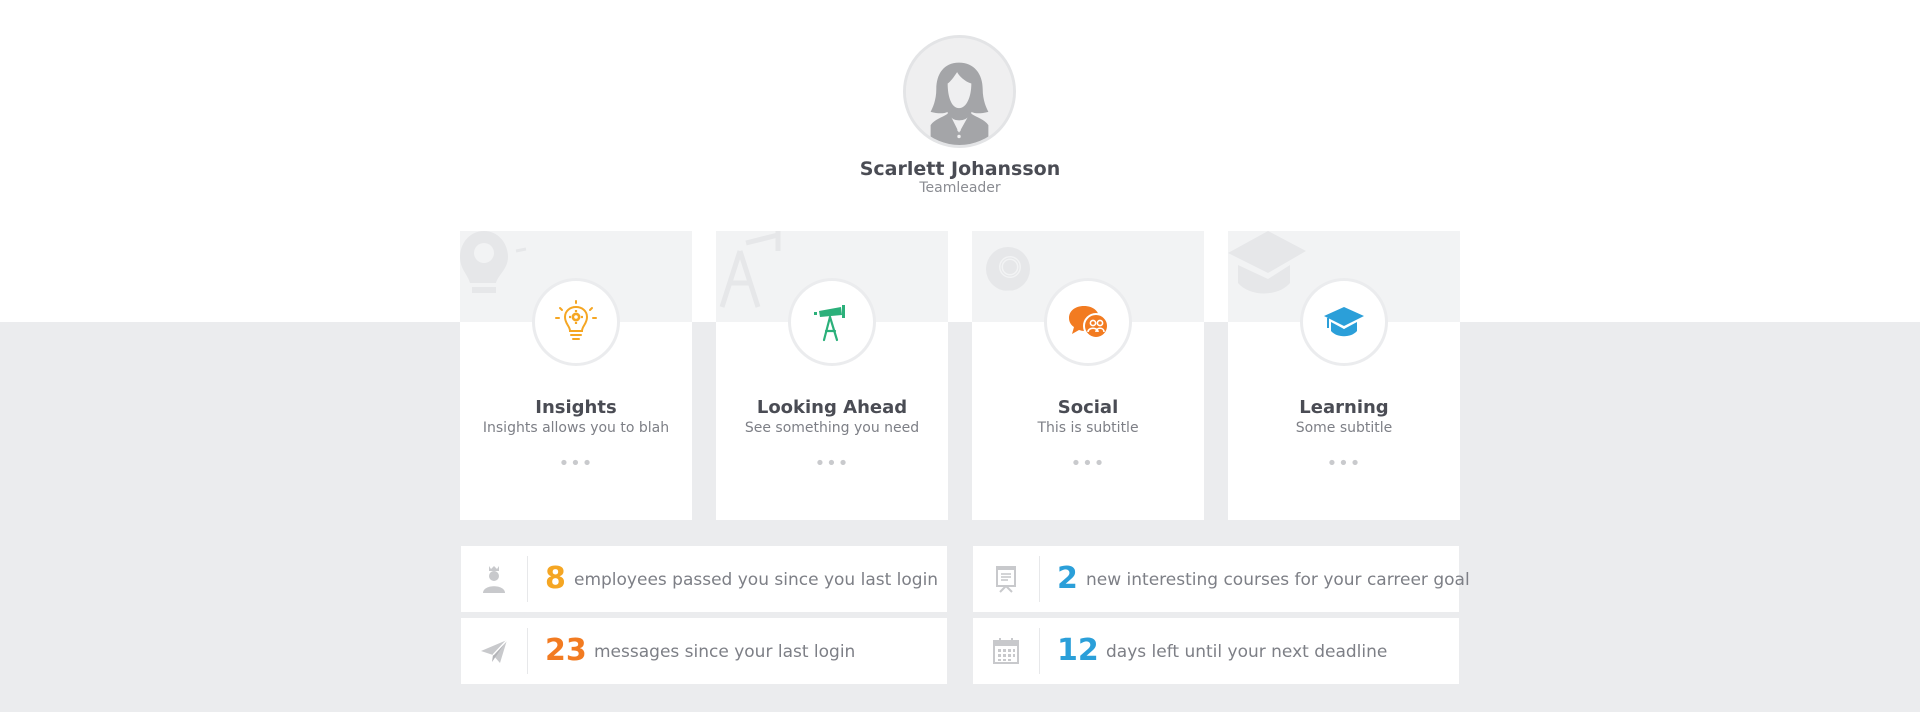 The width and height of the screenshot is (1920, 712). Describe the element at coordinates (494, 579) in the screenshot. I see `crowned-person-icon` at that location.